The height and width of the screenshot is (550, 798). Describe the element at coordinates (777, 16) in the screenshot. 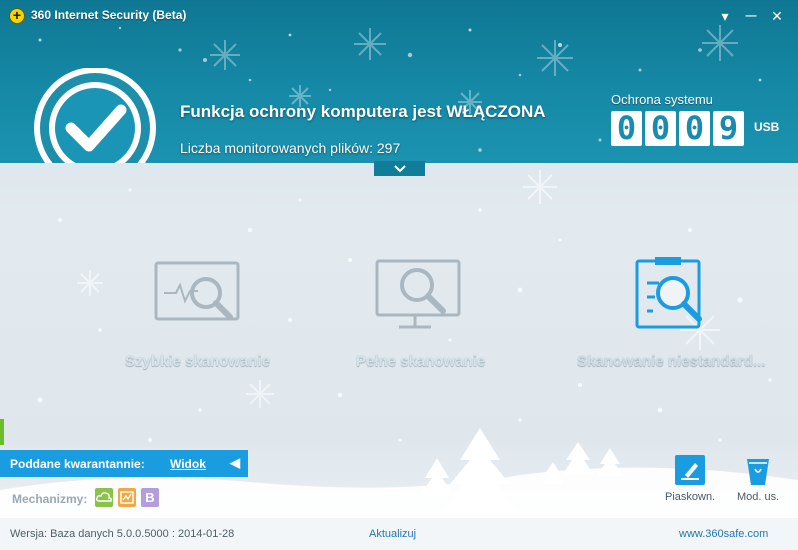

I see `close-button: ✕` at that location.